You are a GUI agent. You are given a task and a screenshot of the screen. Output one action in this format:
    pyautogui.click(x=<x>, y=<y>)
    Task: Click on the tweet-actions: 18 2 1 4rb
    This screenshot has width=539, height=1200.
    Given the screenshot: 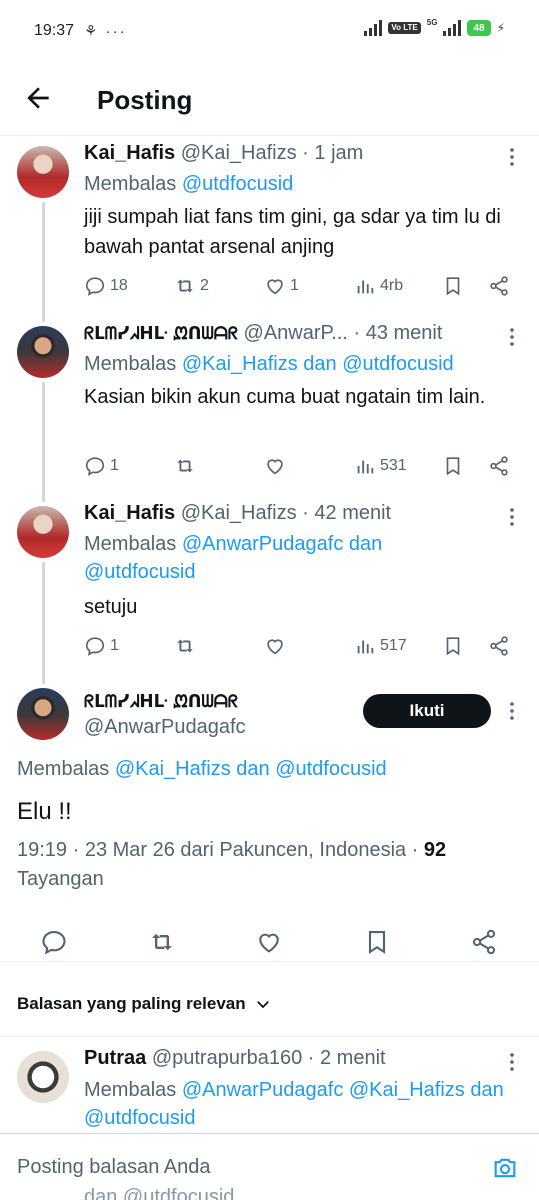 What is the action you would take?
    pyautogui.click(x=299, y=286)
    